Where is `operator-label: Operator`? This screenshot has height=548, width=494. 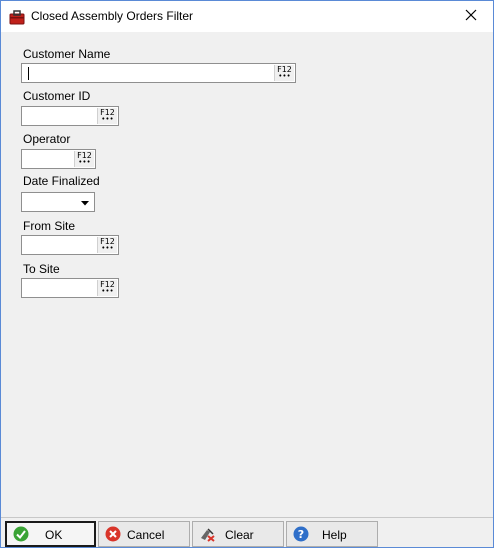 operator-label: Operator is located at coordinates (47, 139).